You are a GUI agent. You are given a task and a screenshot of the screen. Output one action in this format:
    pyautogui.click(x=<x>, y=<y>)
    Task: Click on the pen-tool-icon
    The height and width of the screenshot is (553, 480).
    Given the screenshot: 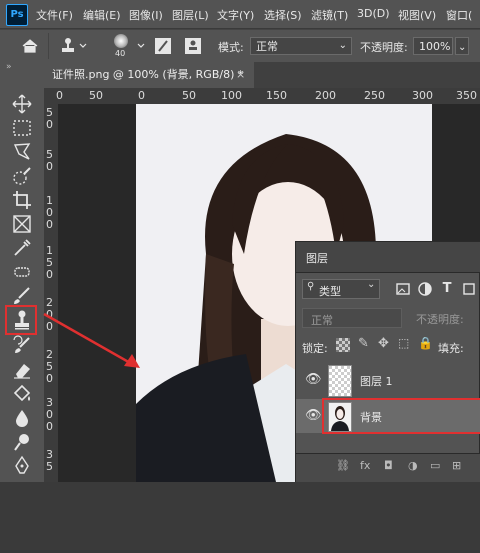 What is the action you would take?
    pyautogui.click(x=22, y=466)
    